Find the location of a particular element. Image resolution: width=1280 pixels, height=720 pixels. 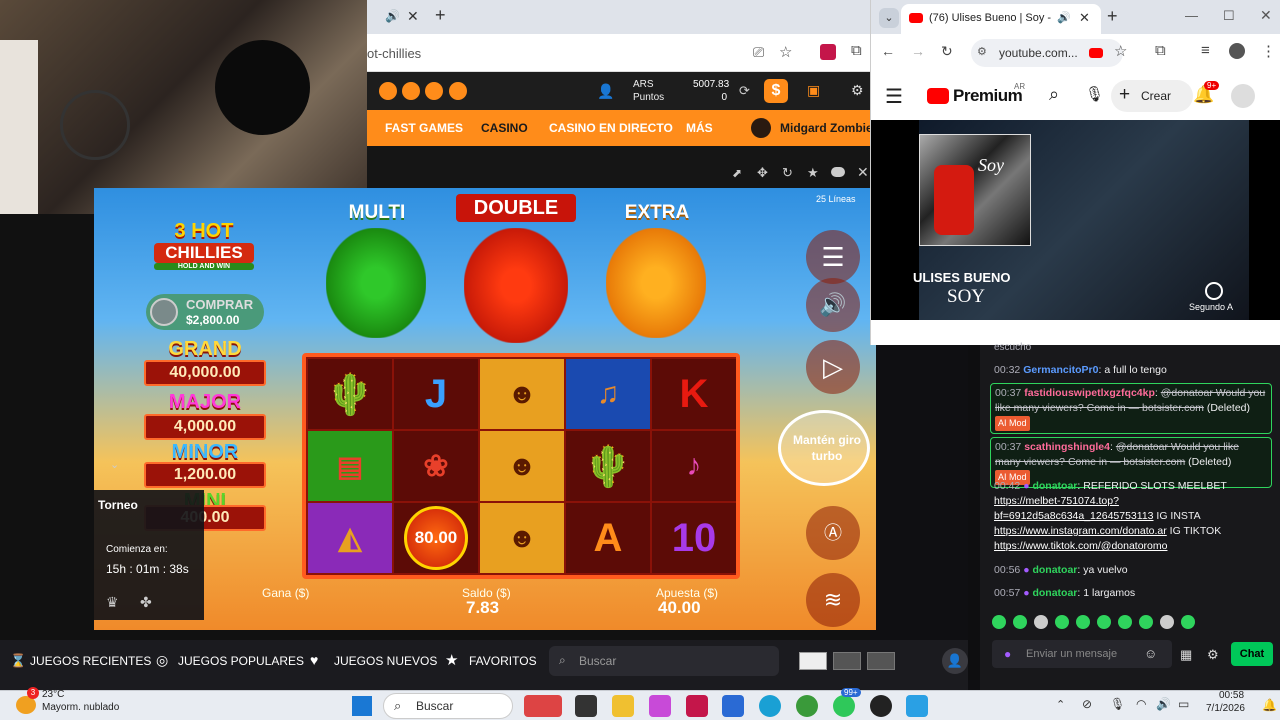

buy-feature-button: COMPRAR $2,800.00 is located at coordinates (205, 312).